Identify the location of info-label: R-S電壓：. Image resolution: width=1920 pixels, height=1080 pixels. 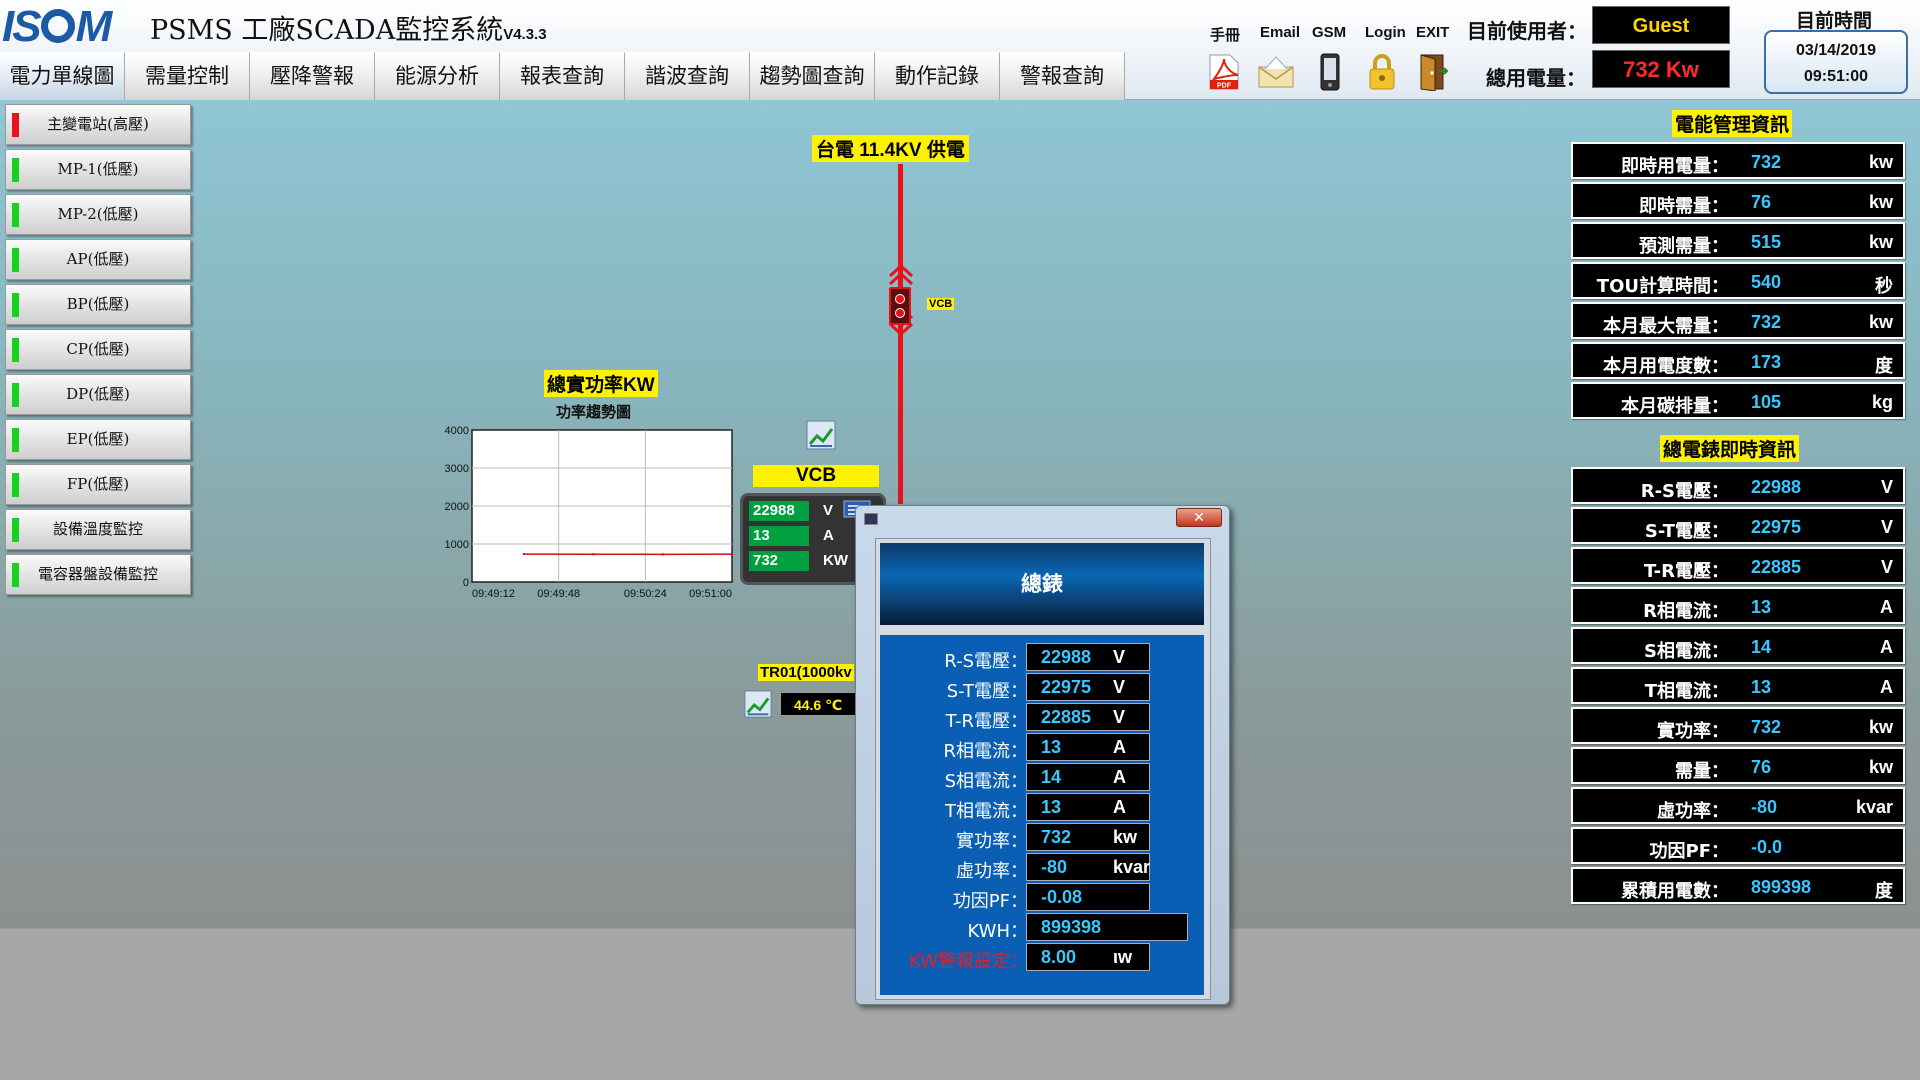
(1684, 491).